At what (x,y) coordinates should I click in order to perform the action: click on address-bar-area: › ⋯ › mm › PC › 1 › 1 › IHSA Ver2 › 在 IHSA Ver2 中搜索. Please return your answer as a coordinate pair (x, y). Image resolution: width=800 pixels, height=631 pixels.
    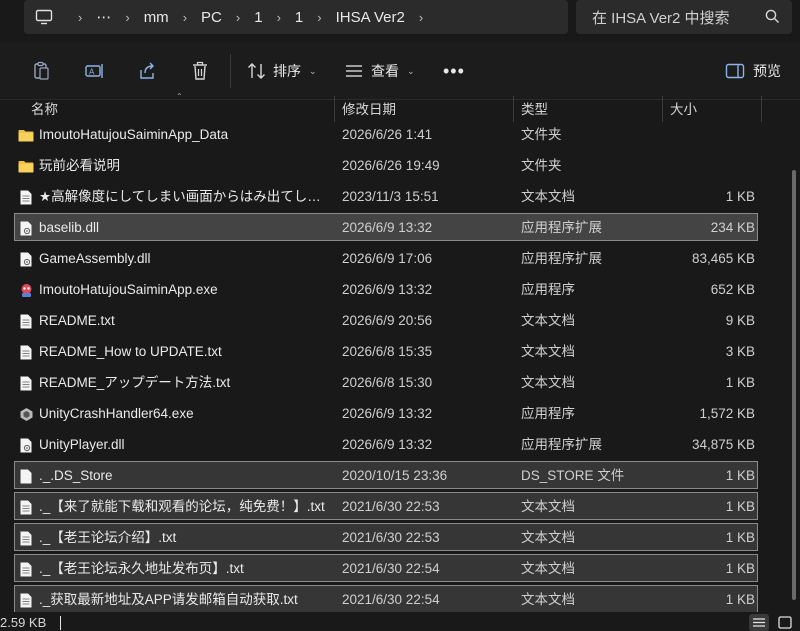
    Looking at the image, I should click on (400, 18).